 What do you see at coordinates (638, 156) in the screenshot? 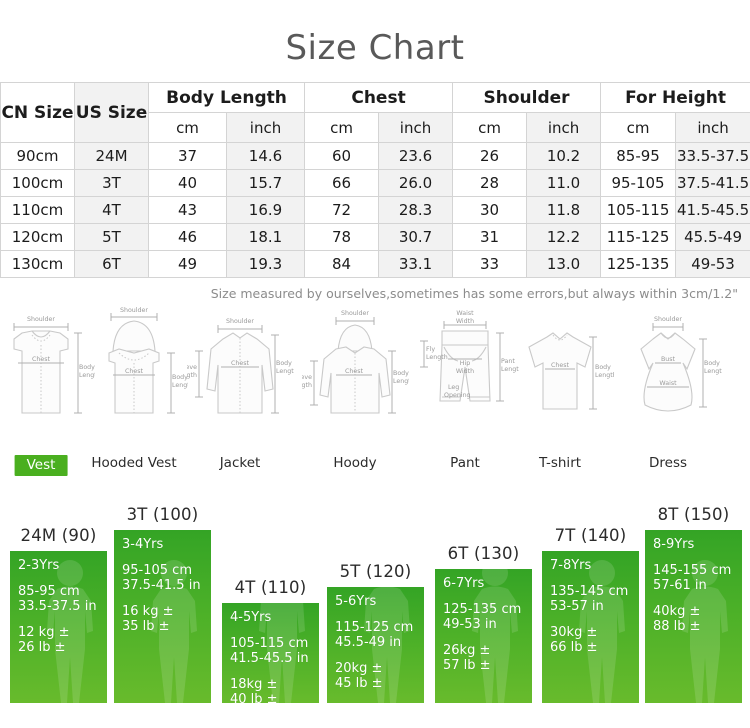
I see `cell-height-cm: 85-95` at bounding box center [638, 156].